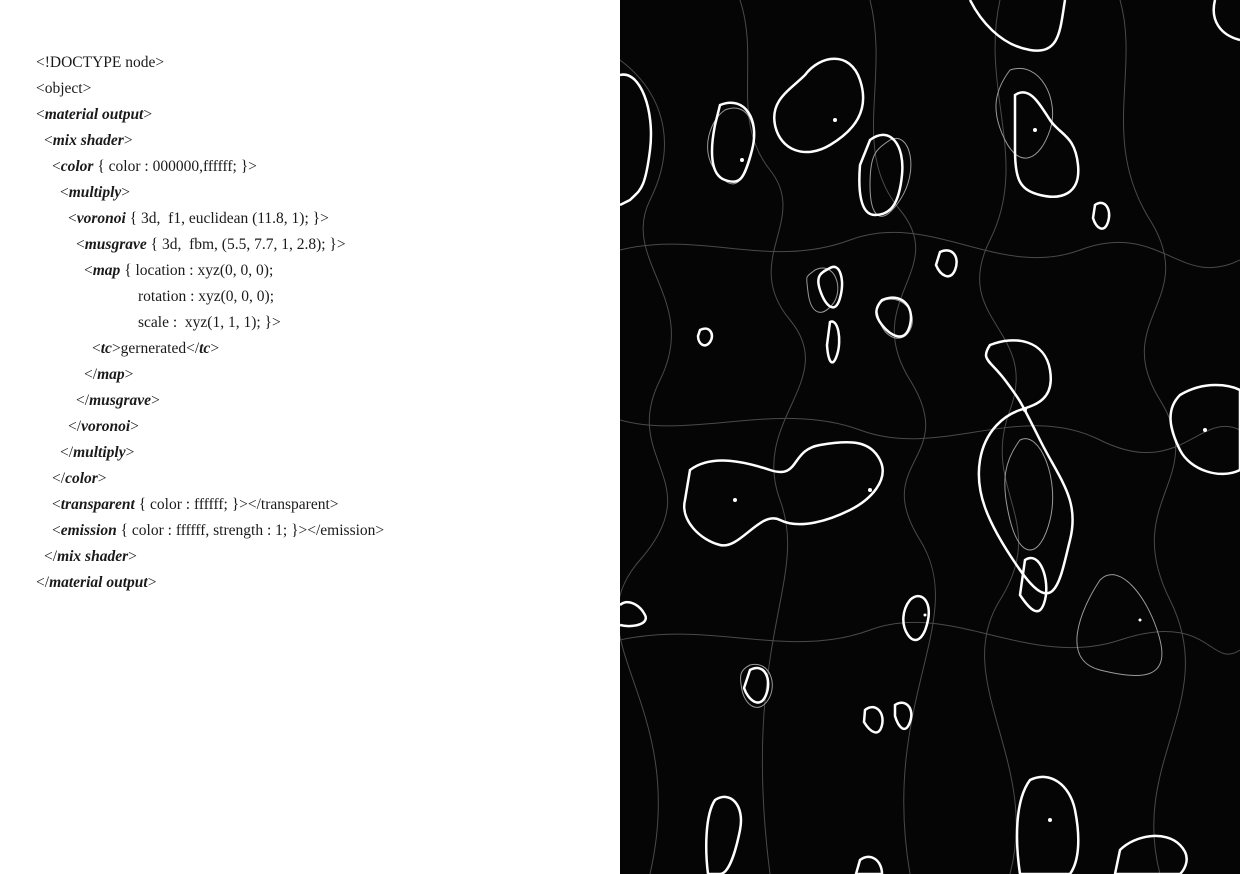 The height and width of the screenshot is (874, 1240). I want to click on code-text: >gernerated</, so click(155, 348).